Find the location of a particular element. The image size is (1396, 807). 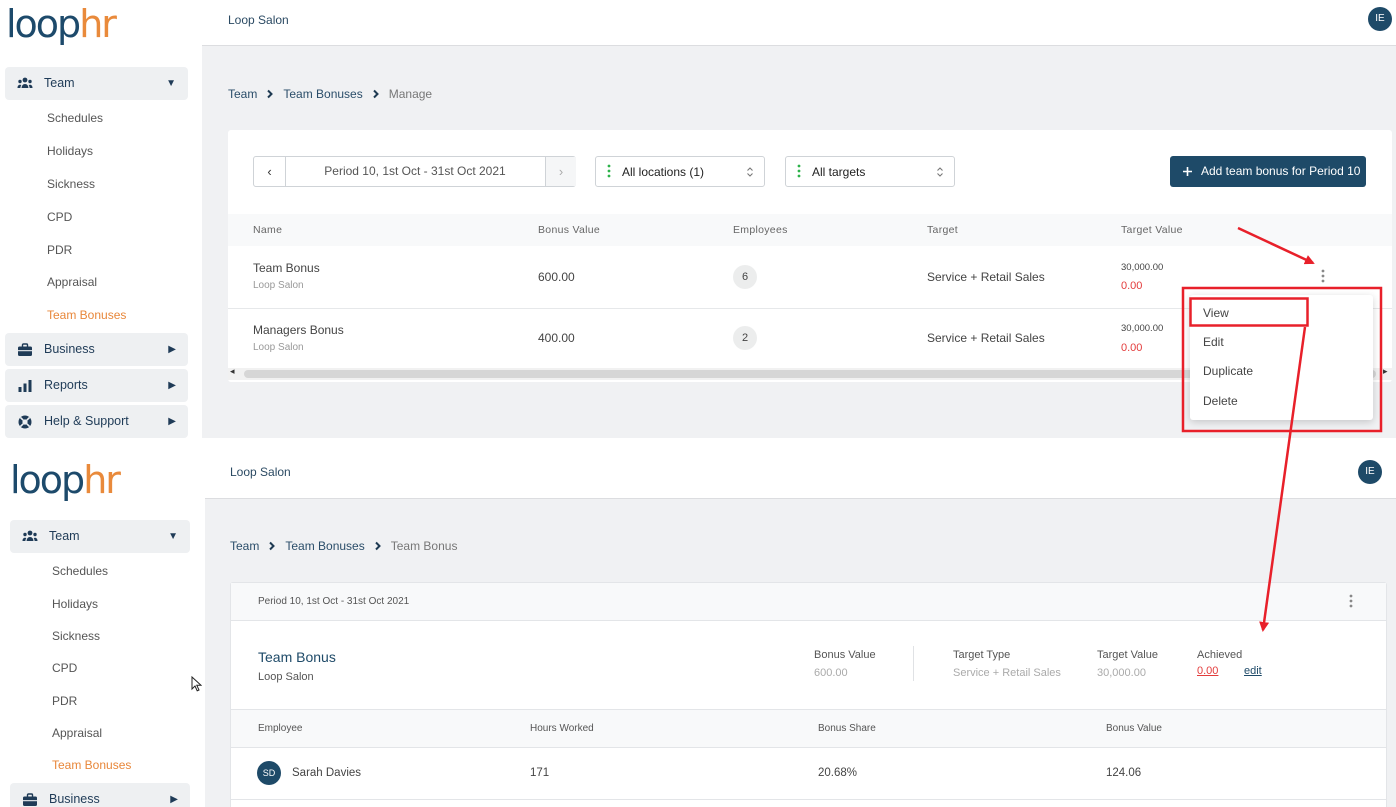

card-period-band: Period 10, 1st Oct - 31st Oct 2021 is located at coordinates (808, 602).